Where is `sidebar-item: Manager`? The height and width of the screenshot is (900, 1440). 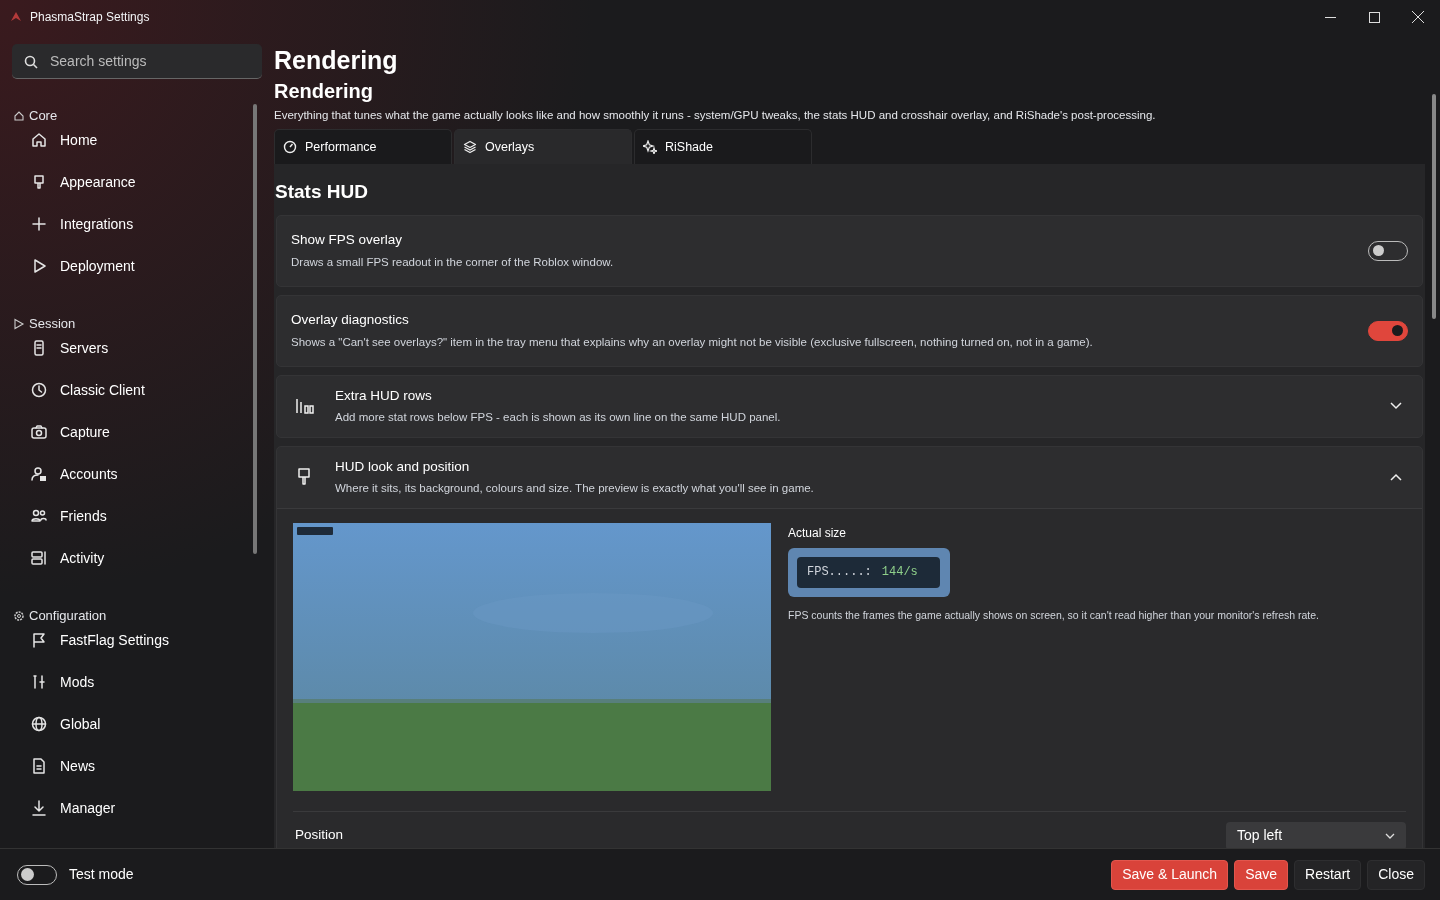
sidebar-item: Manager is located at coordinates (137, 808).